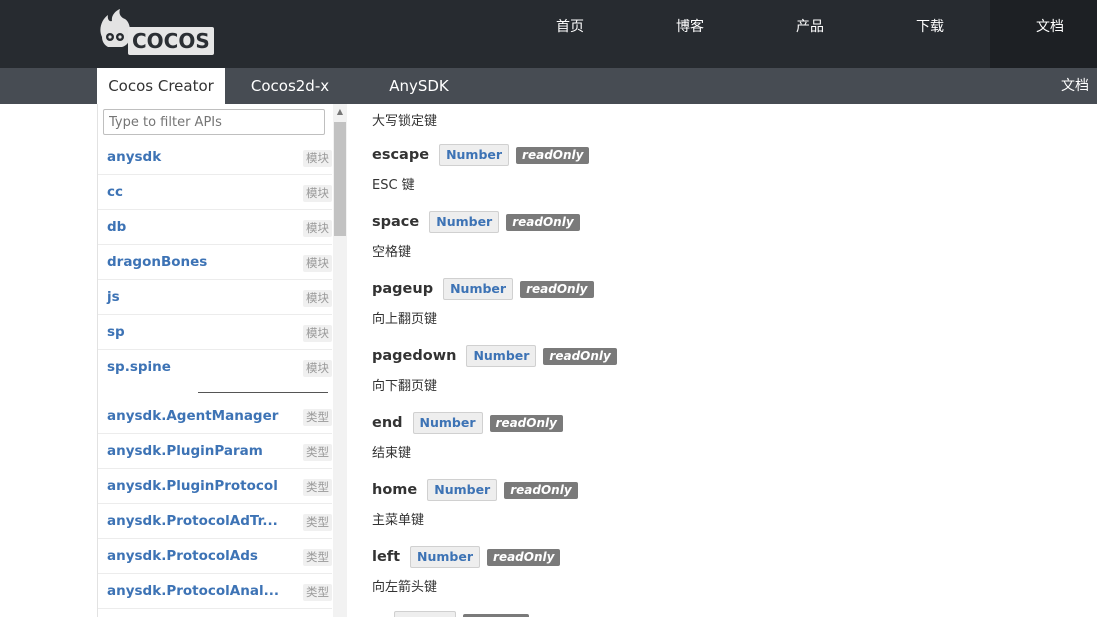 The image size is (1097, 617). I want to click on cocos-logo: COCOS, so click(155, 31).